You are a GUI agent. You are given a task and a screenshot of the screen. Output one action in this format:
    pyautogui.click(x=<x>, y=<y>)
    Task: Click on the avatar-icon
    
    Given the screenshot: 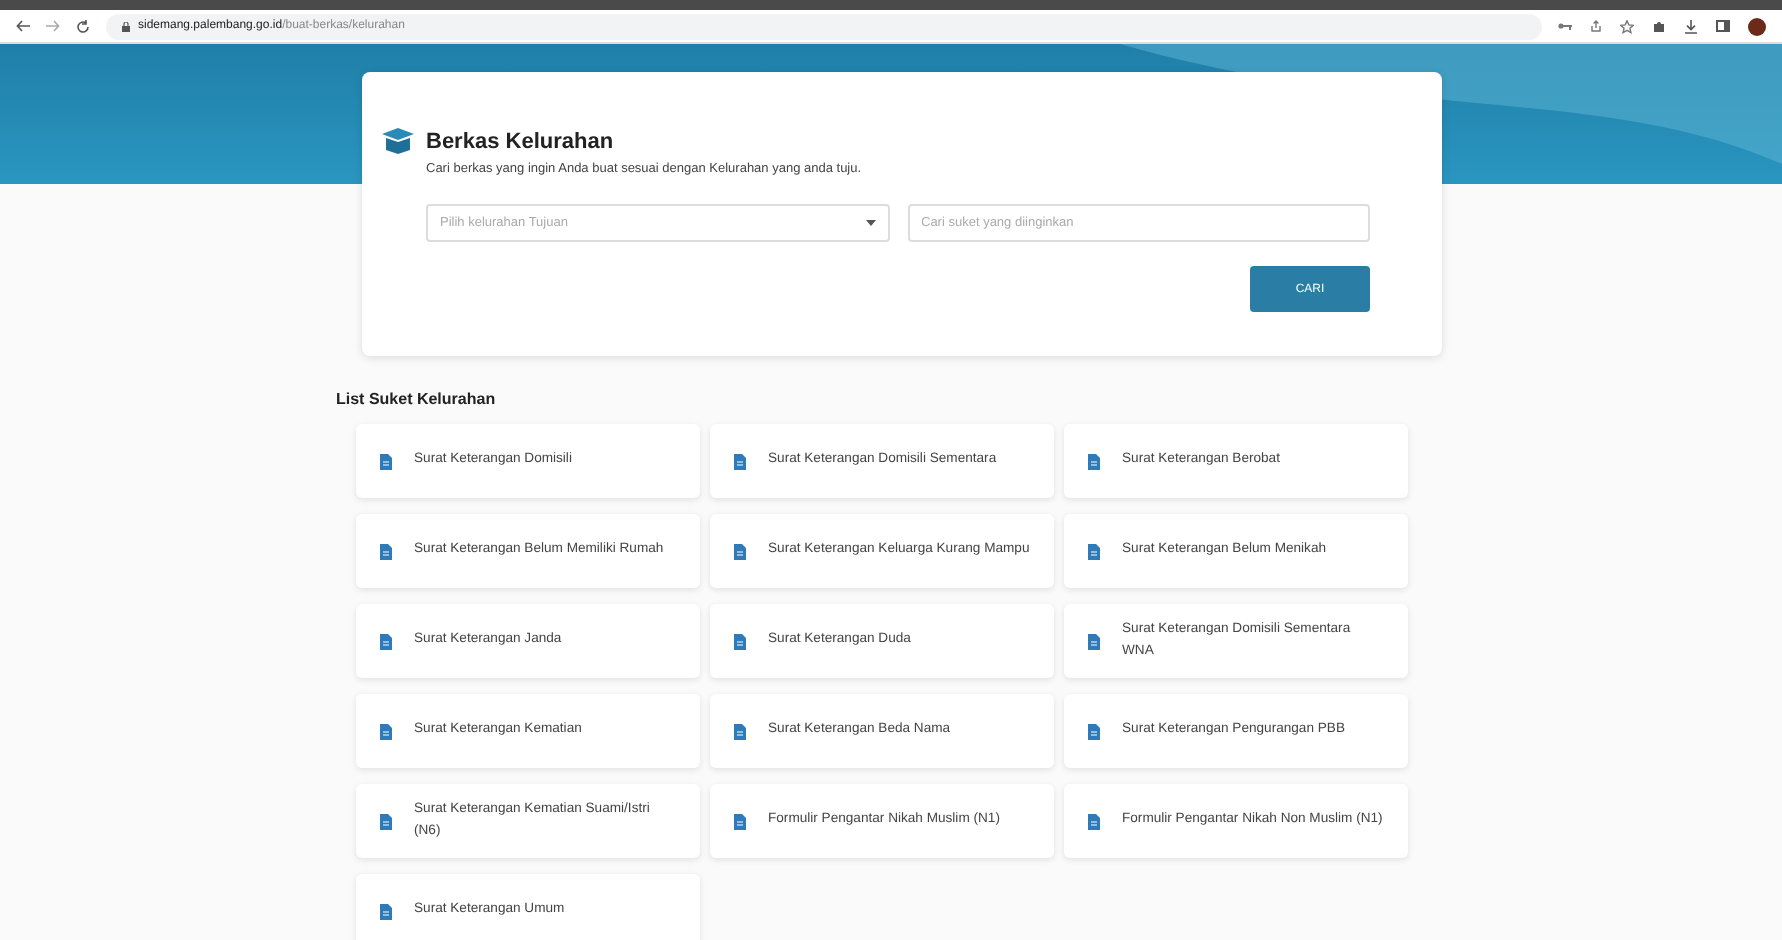 What is the action you would take?
    pyautogui.click(x=1757, y=26)
    